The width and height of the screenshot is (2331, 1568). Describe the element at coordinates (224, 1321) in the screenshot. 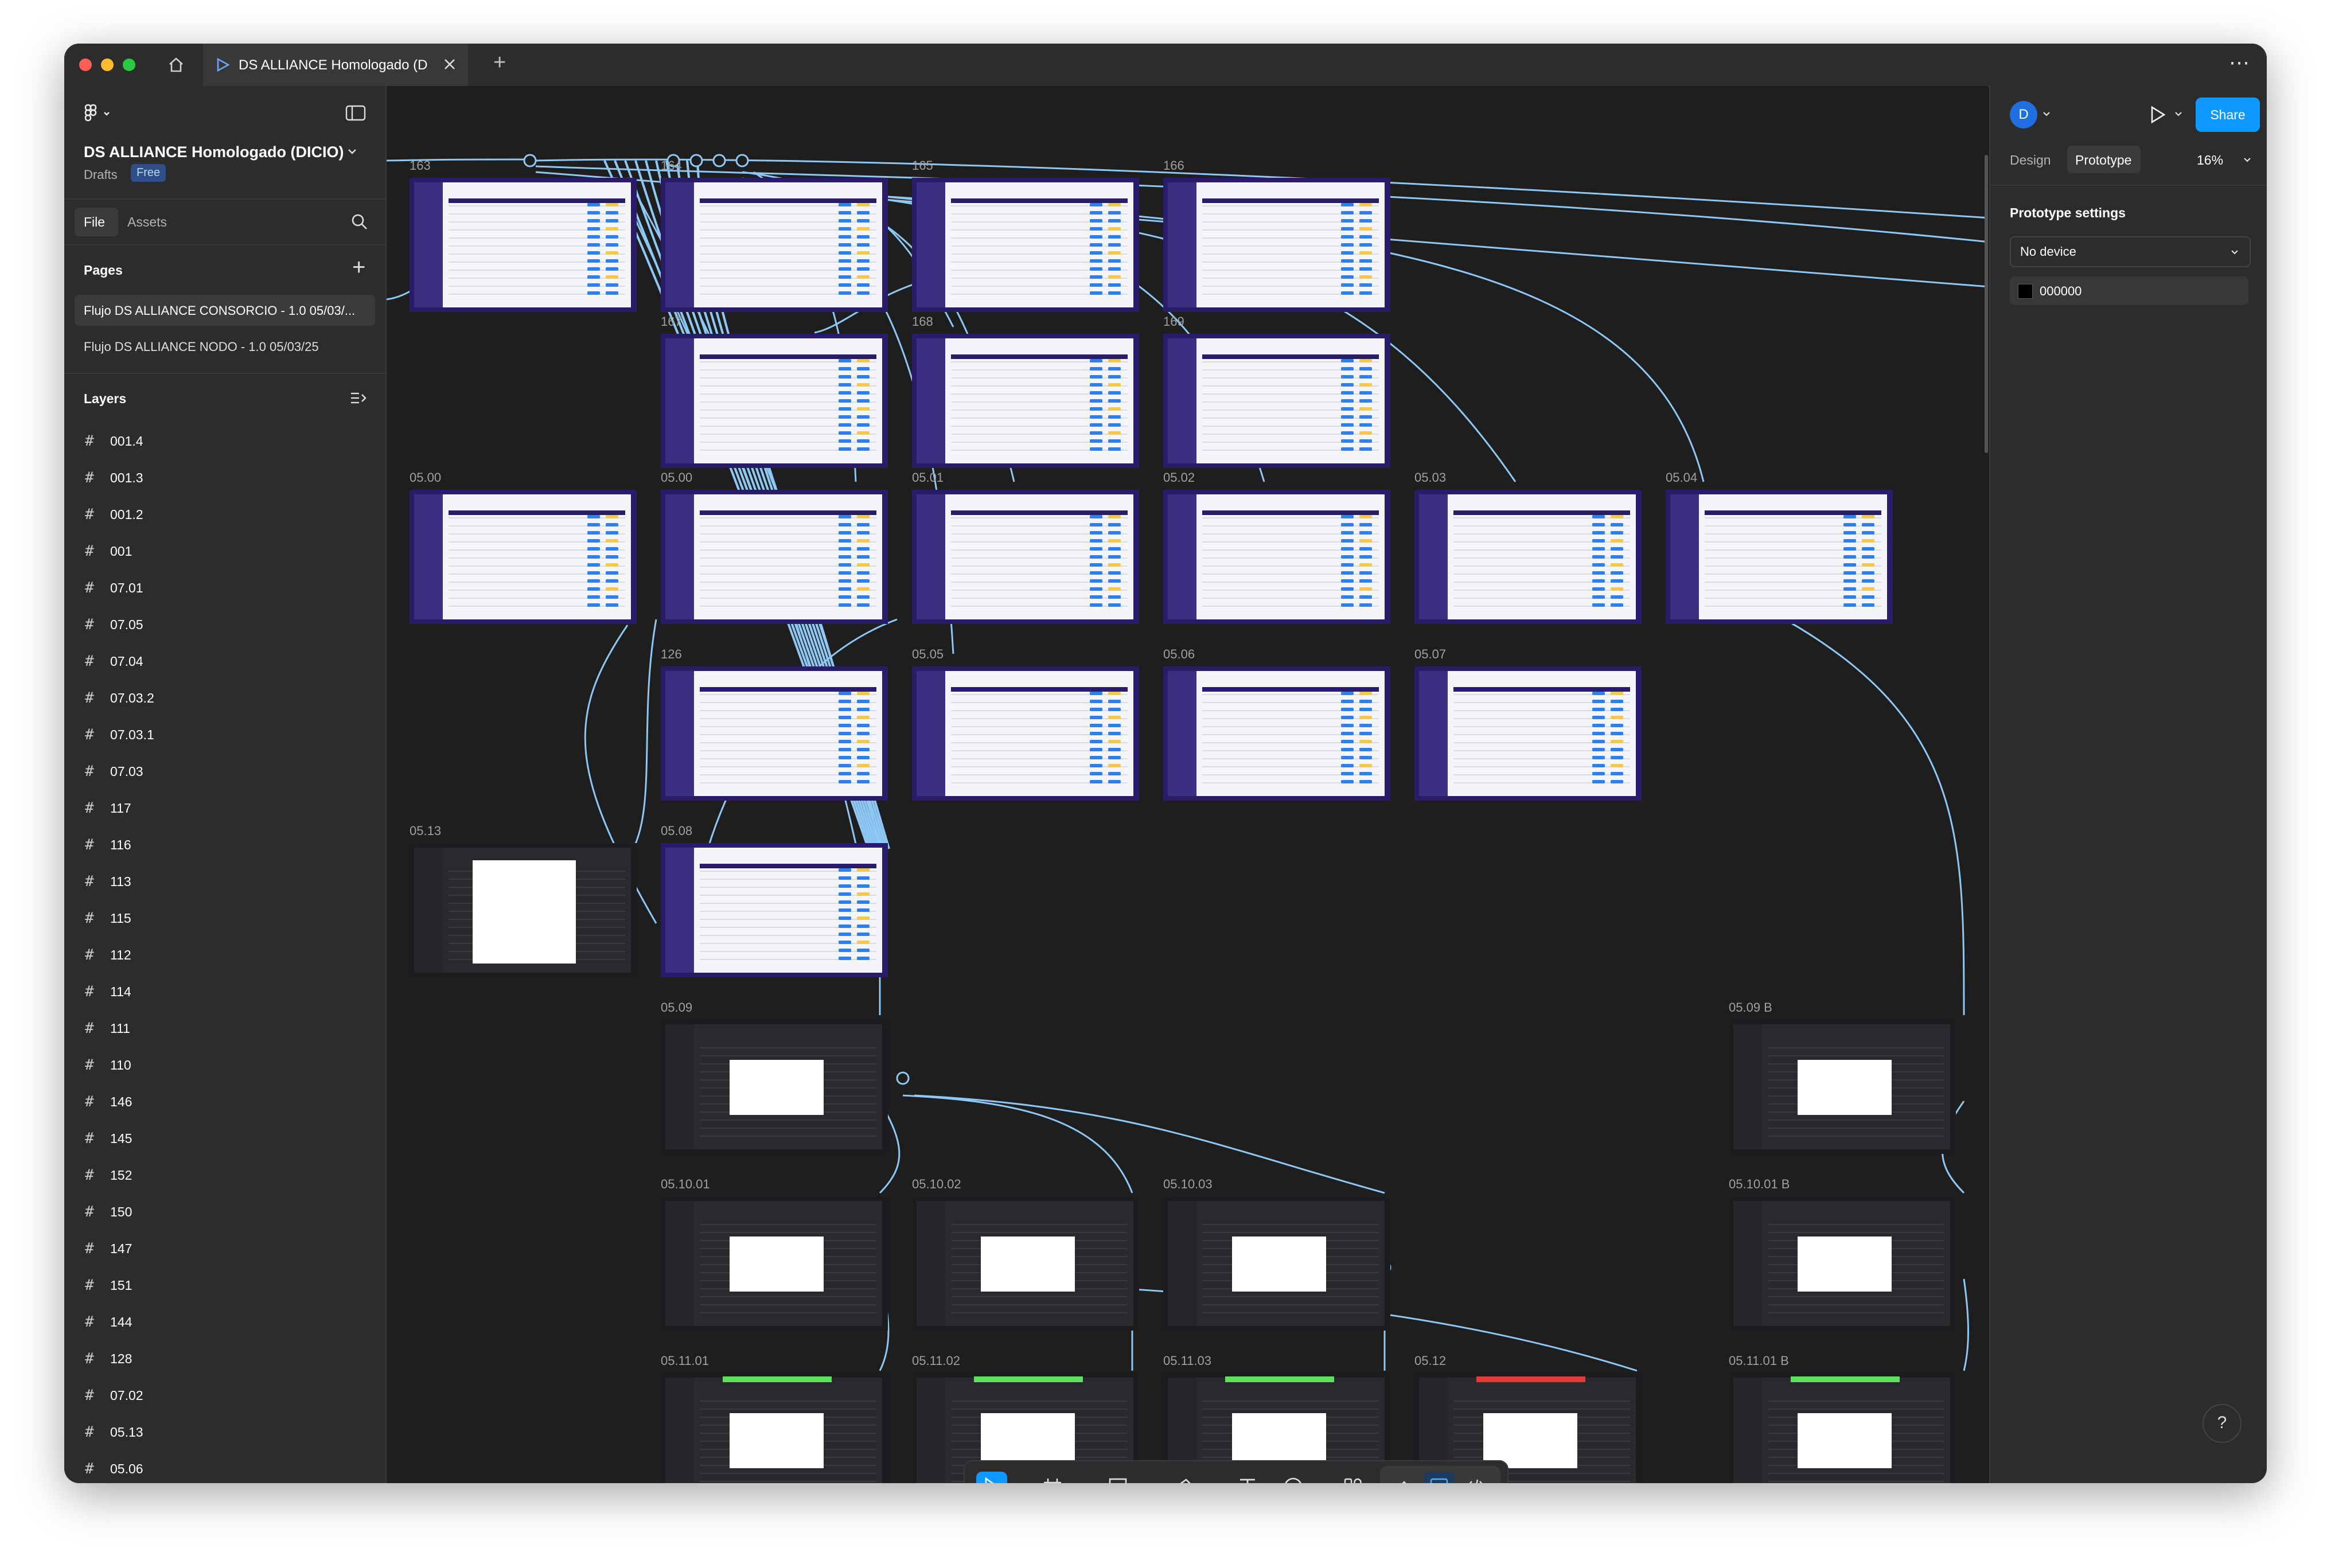

I see `layer-item: #144` at that location.